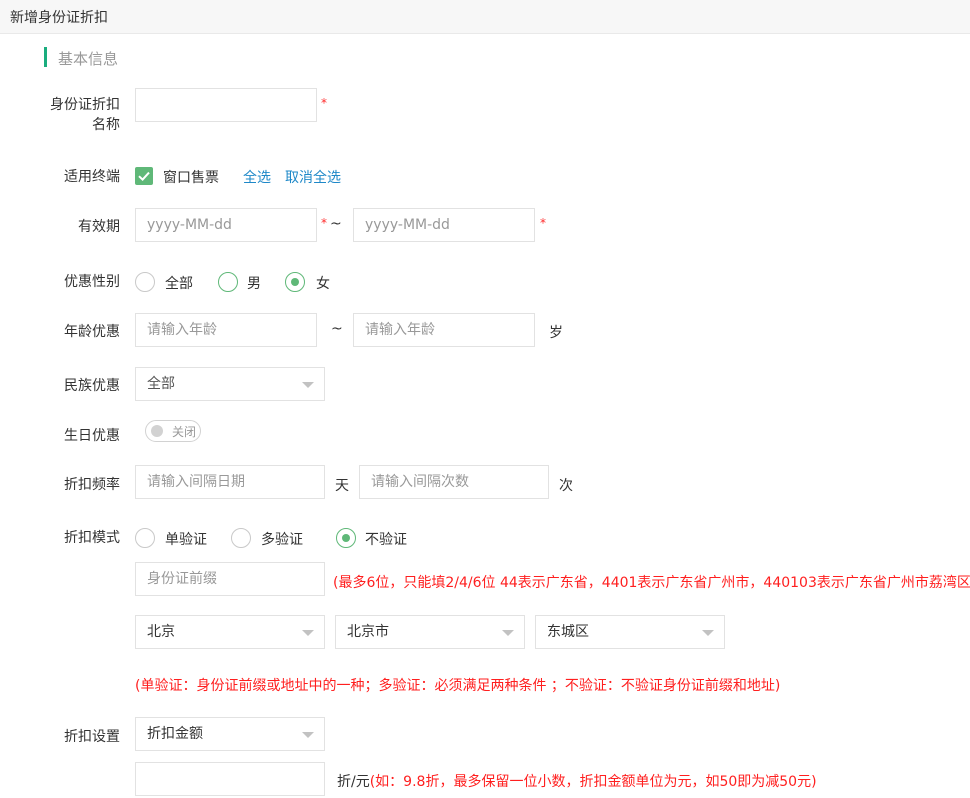 The width and height of the screenshot is (970, 798). What do you see at coordinates (226, 105) in the screenshot?
I see `discount-name-input` at bounding box center [226, 105].